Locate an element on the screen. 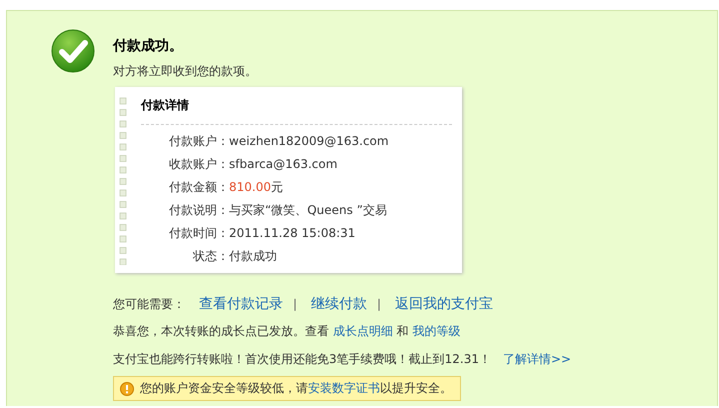  detail-label: 状态： is located at coordinates (210, 256).